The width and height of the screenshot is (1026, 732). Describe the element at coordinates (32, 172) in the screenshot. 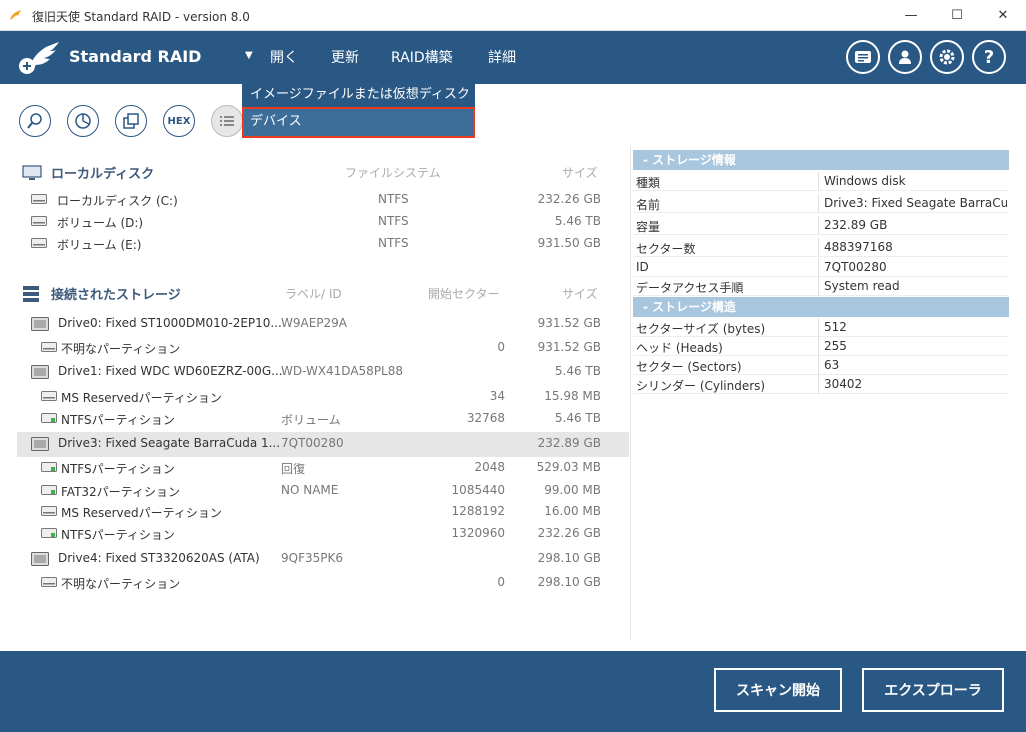

I see `monitor-icon` at that location.